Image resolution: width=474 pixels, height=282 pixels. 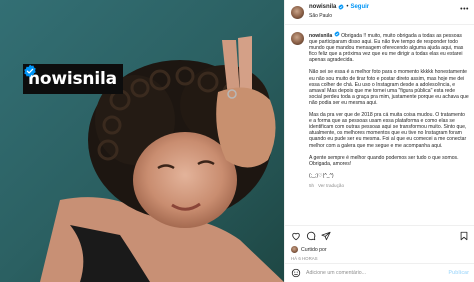 I want to click on header-user-line: nowisnila • Seguir, so click(x=339, y=7).